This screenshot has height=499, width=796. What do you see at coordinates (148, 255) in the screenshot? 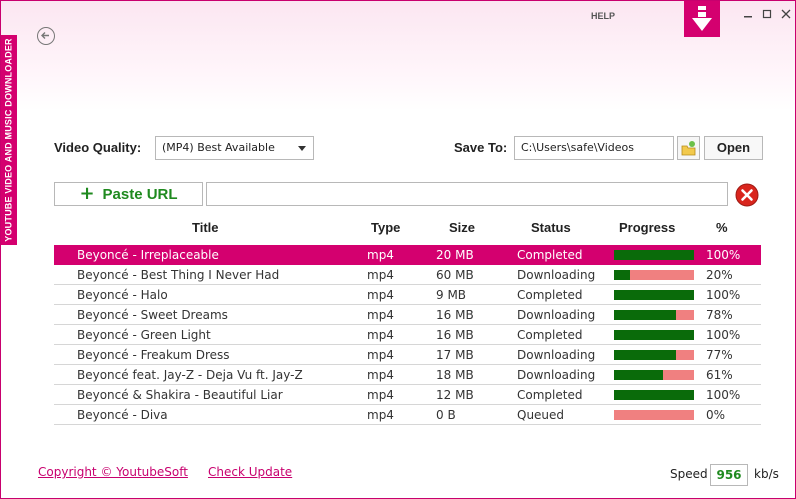
I see `row-title: Beyoncé - Irreplaceable` at bounding box center [148, 255].